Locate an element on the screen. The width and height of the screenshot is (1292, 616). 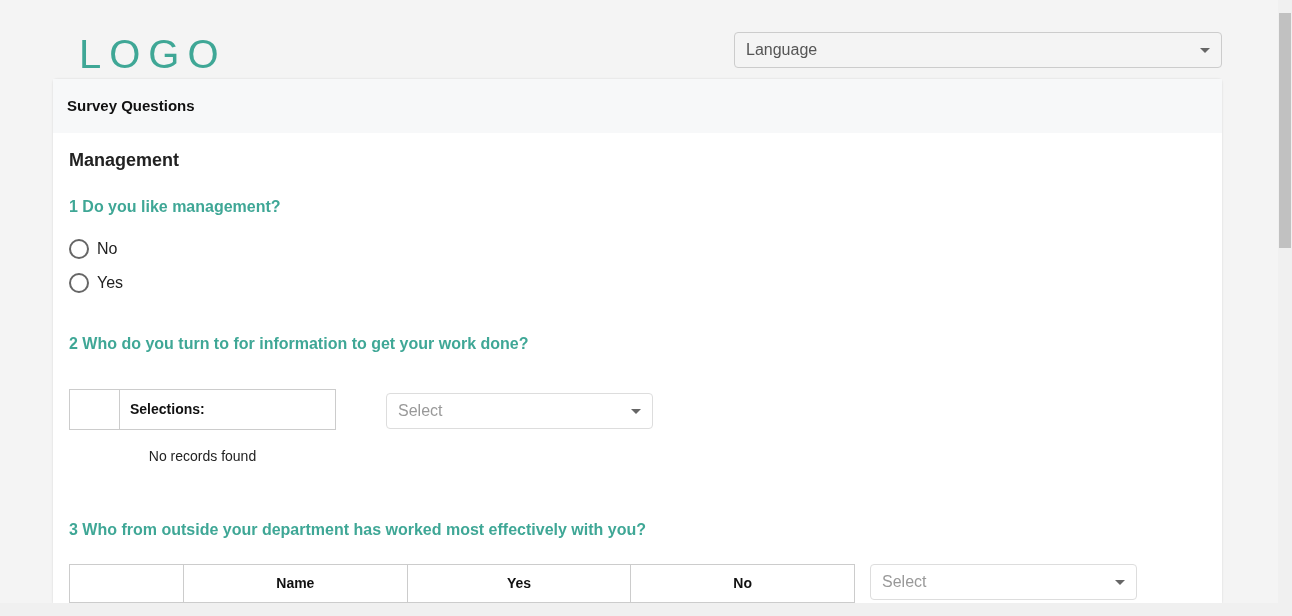
radio-option: Yes is located at coordinates (96, 283).